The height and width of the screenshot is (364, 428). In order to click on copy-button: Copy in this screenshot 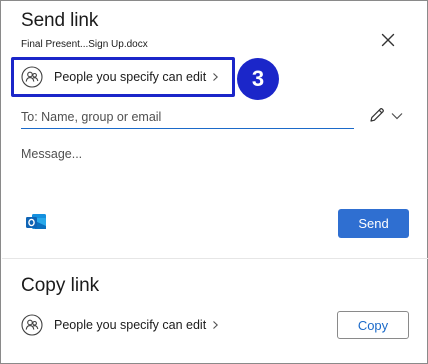, I will do `click(373, 325)`.